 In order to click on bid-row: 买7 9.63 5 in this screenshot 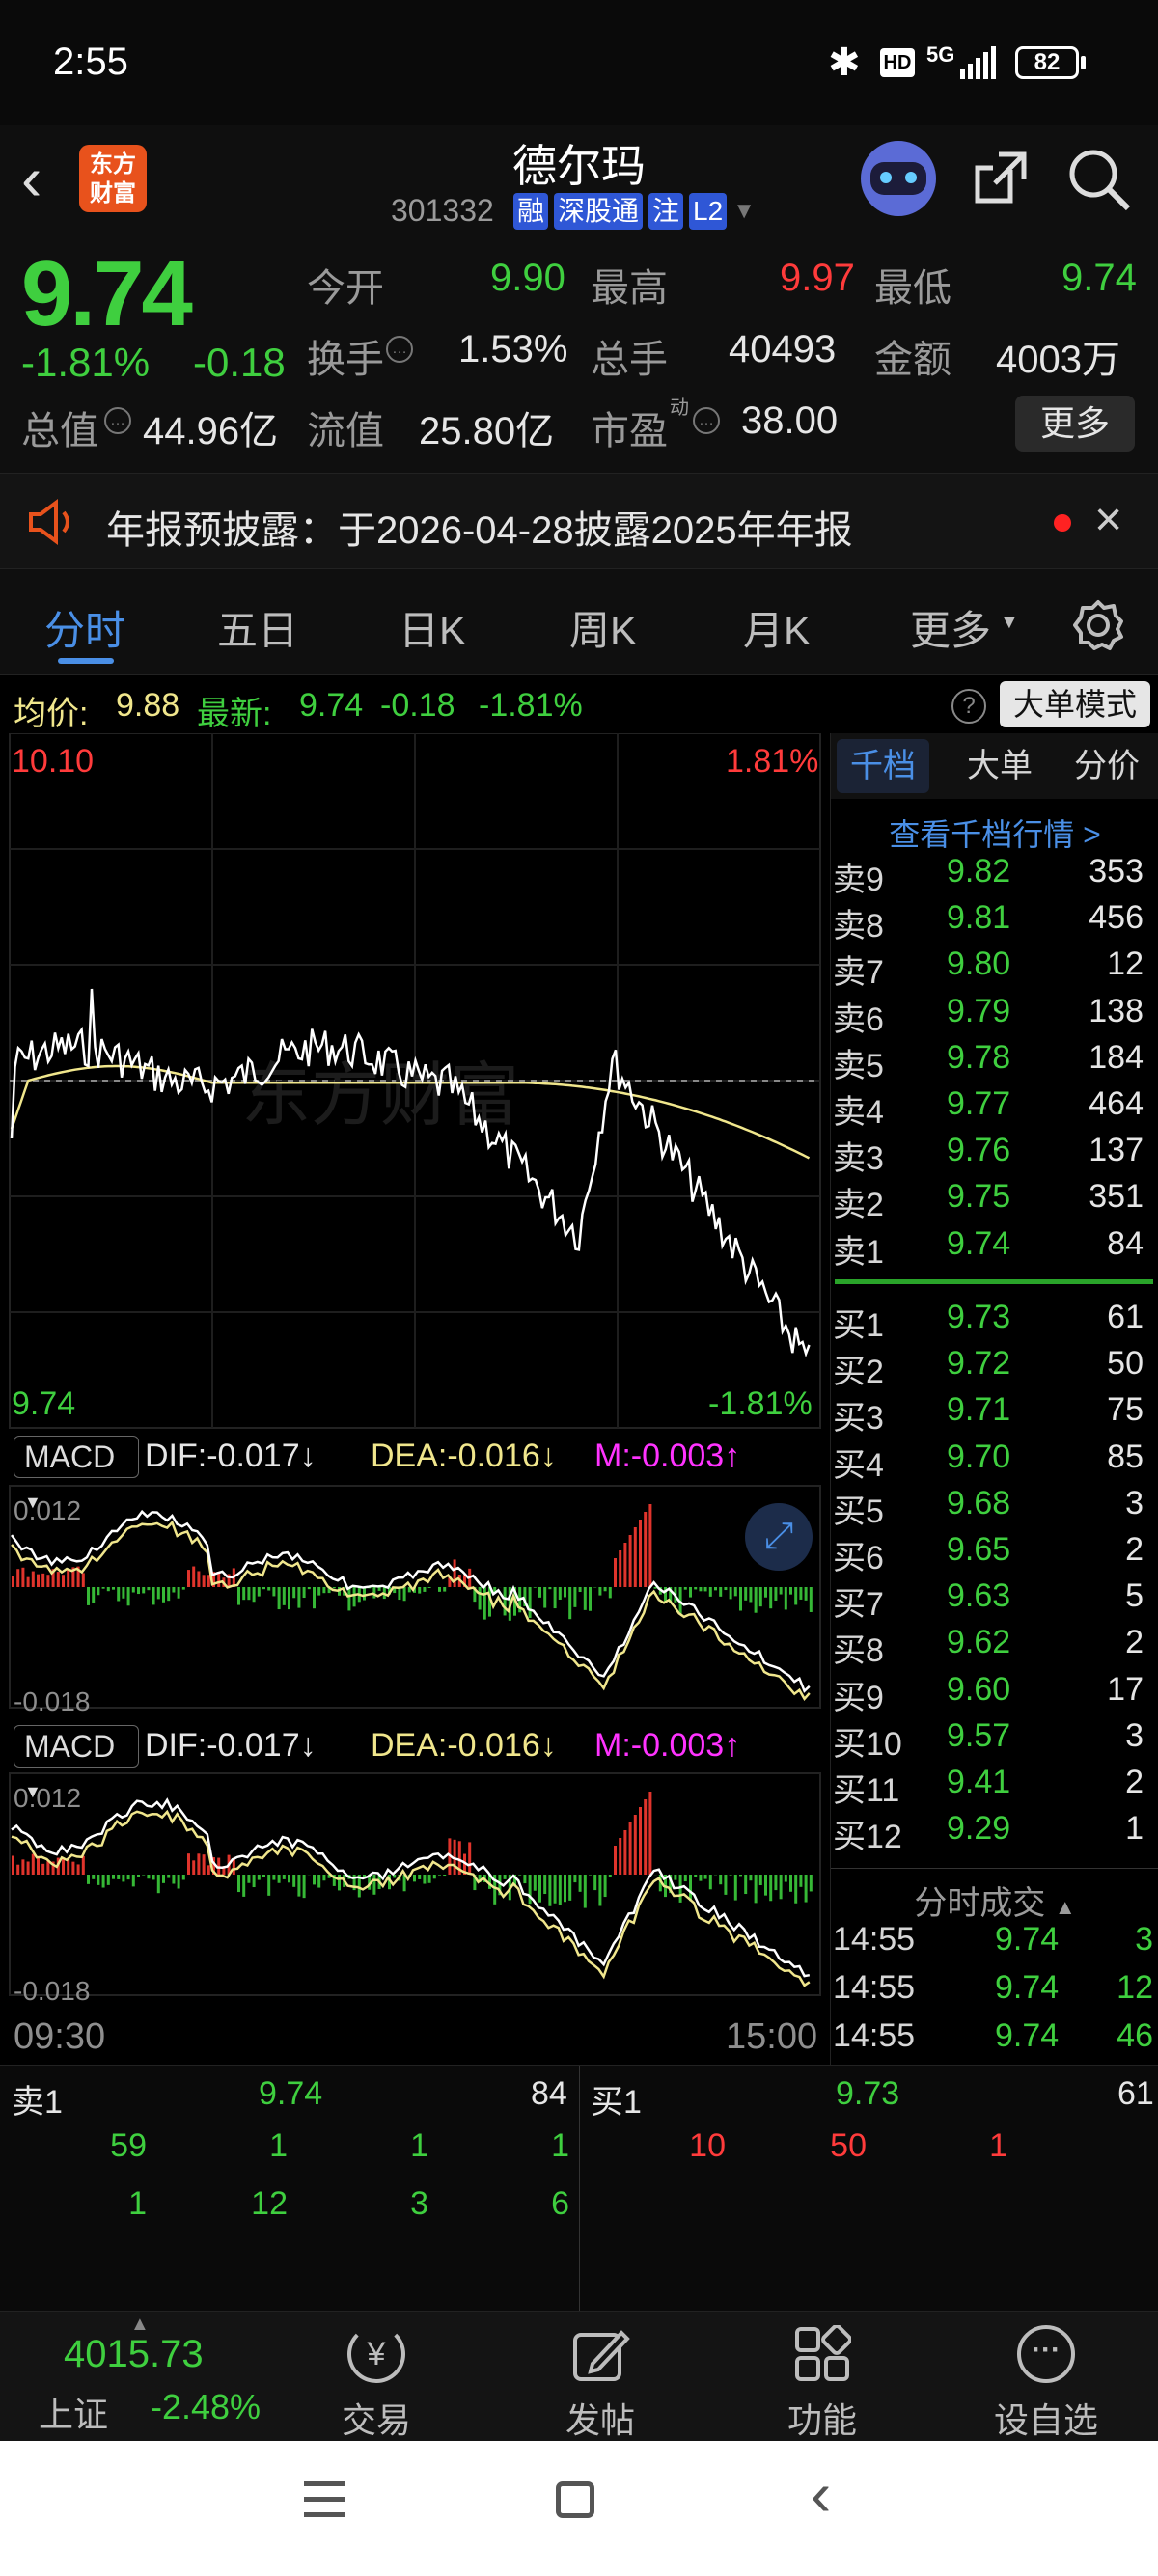, I will do `click(994, 1600)`.